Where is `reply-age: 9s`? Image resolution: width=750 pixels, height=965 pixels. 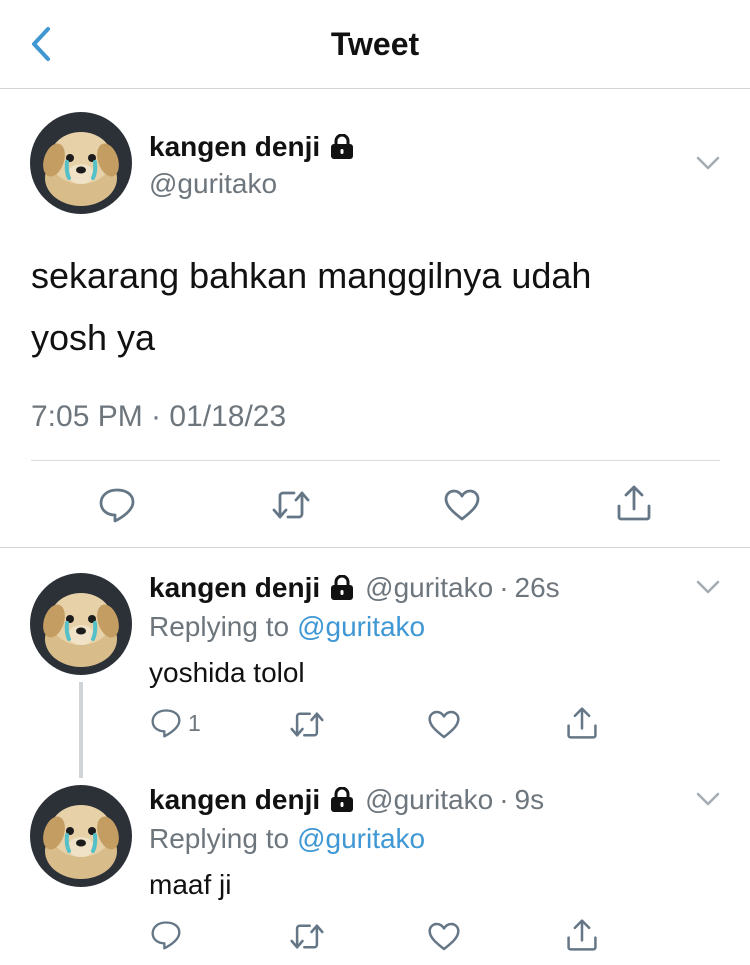 reply-age: 9s is located at coordinates (529, 799).